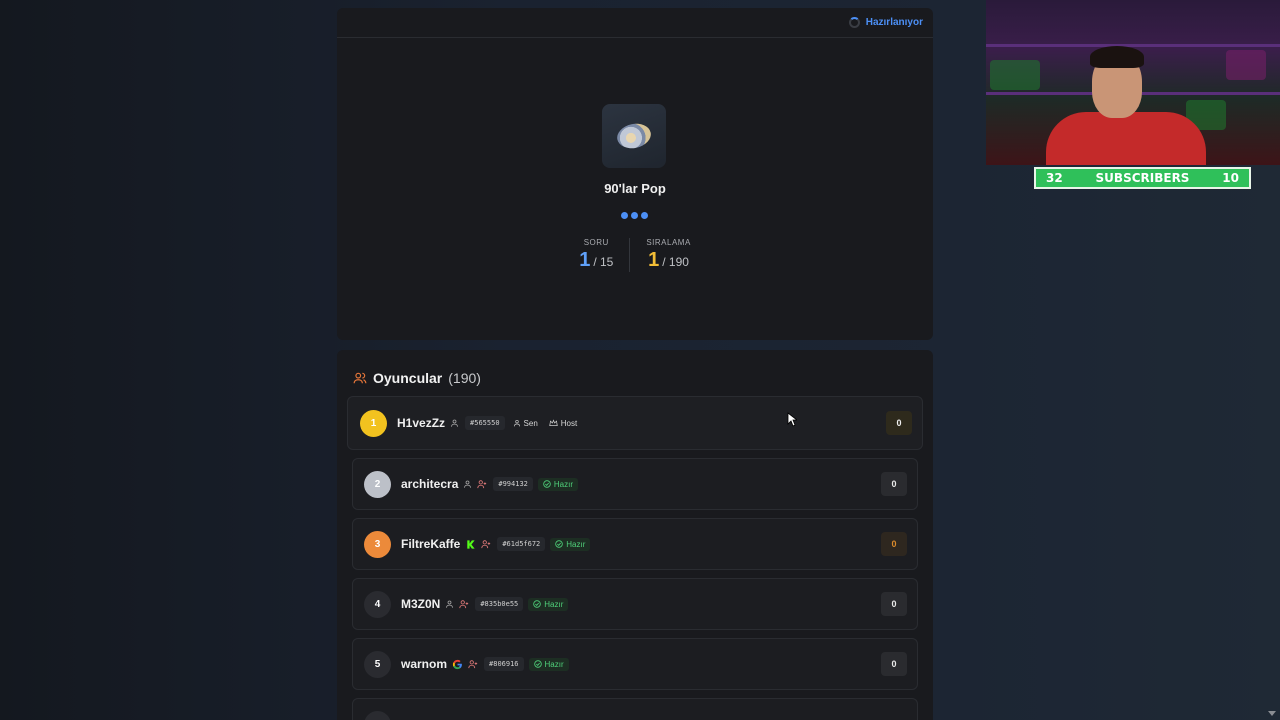 This screenshot has height=720, width=1280. I want to click on player-id: #835b0e55, so click(499, 604).